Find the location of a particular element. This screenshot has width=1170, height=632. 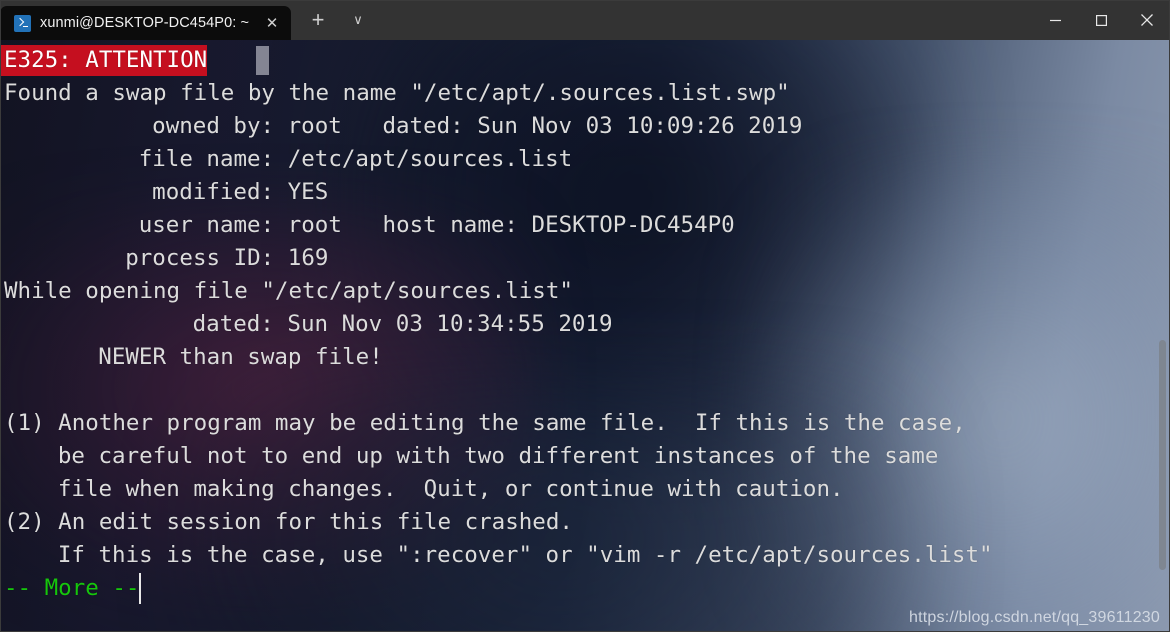

maximize-button is located at coordinates (1101, 20).